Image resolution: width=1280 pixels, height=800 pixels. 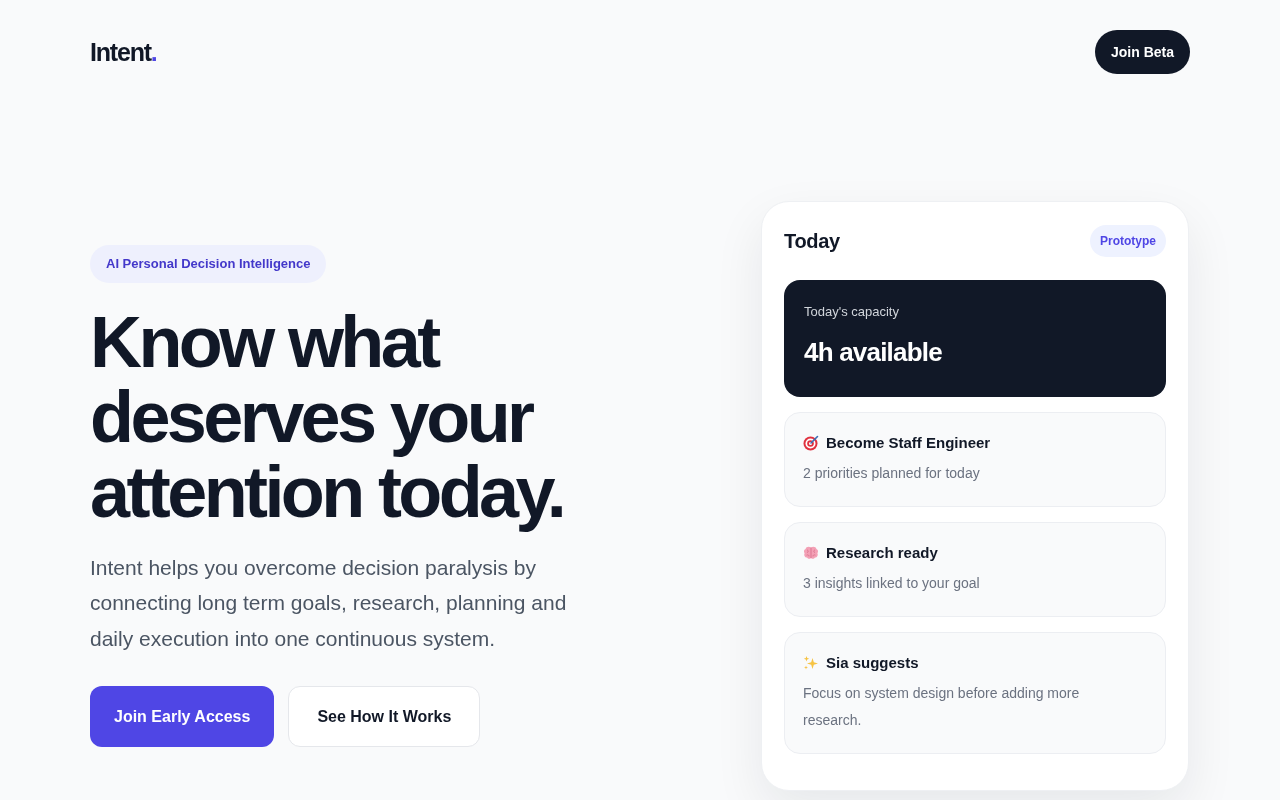 I want to click on insight-title: Research ready, so click(x=882, y=552).